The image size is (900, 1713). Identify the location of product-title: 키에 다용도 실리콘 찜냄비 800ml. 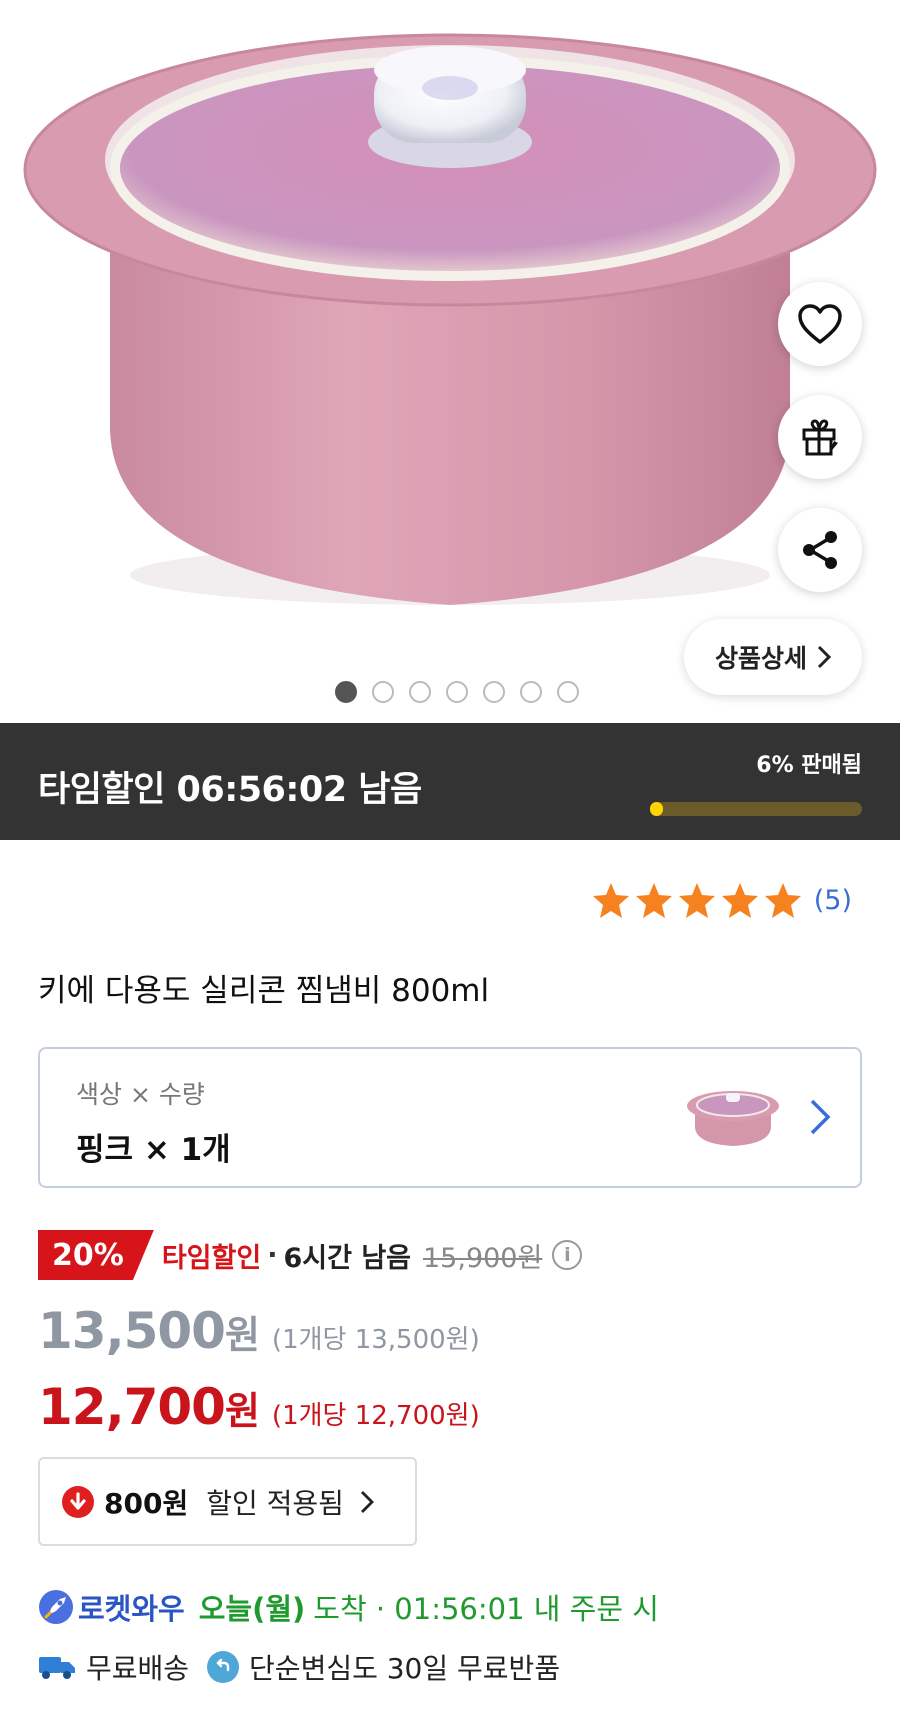
(264, 991).